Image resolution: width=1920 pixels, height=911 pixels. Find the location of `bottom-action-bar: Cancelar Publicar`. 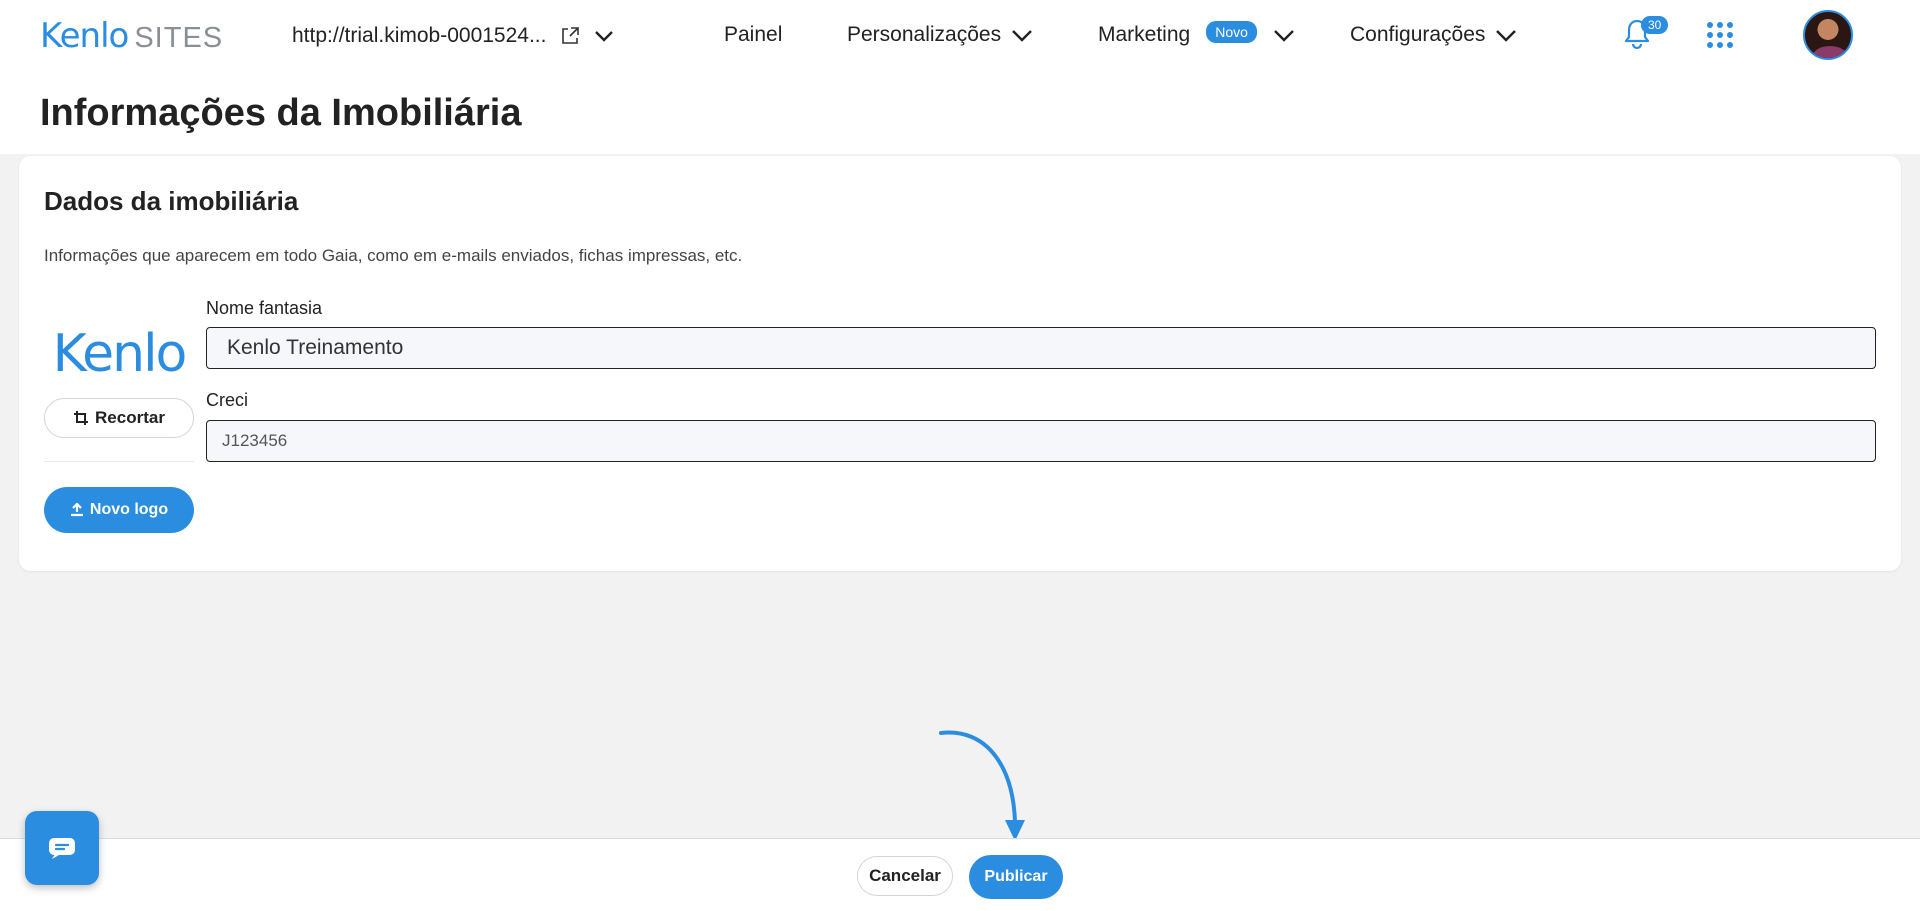

bottom-action-bar: Cancelar Publicar is located at coordinates (960, 874).